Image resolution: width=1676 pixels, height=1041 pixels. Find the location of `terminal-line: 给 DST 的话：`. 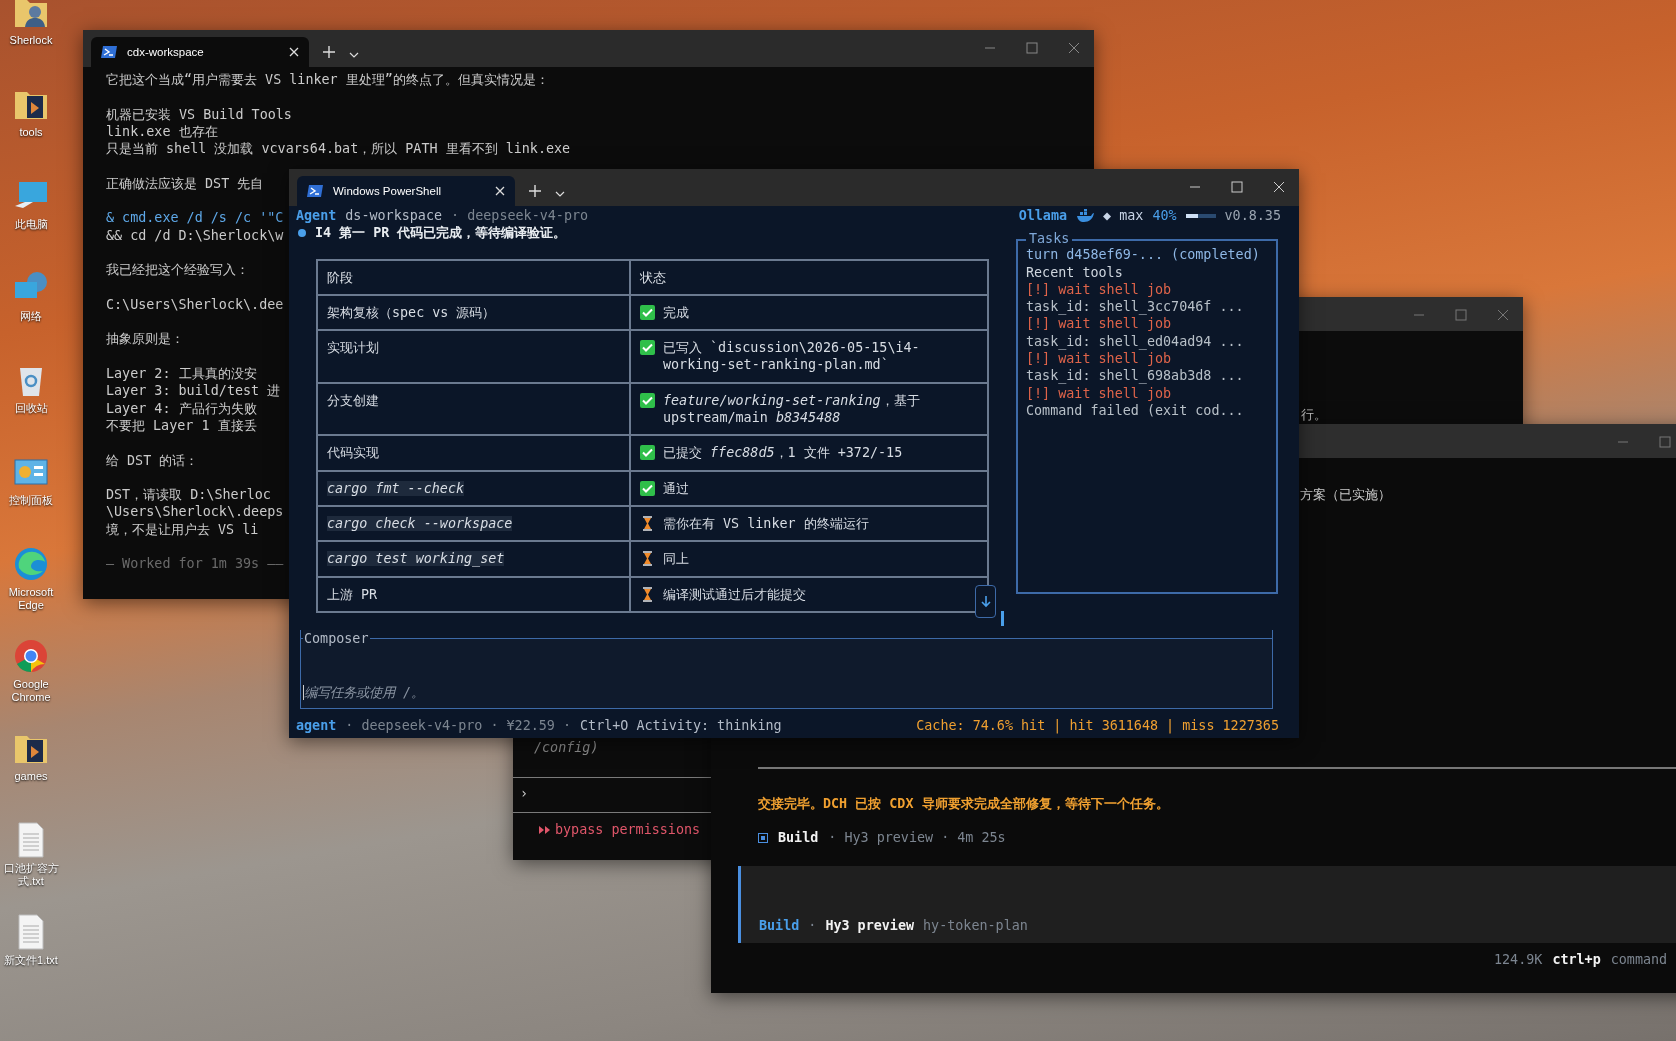

terminal-line: 给 DST 的话： is located at coordinates (152, 460).